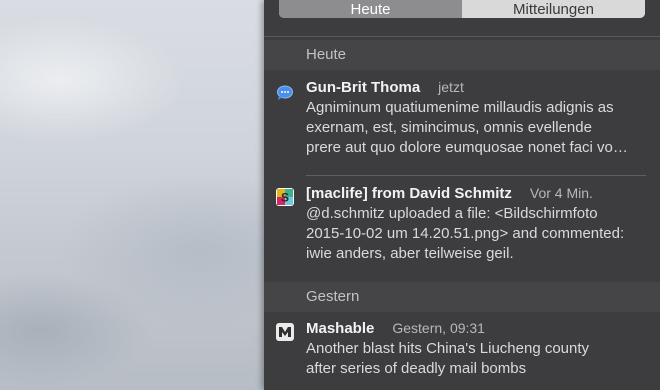  I want to click on divider, so click(462, 36).